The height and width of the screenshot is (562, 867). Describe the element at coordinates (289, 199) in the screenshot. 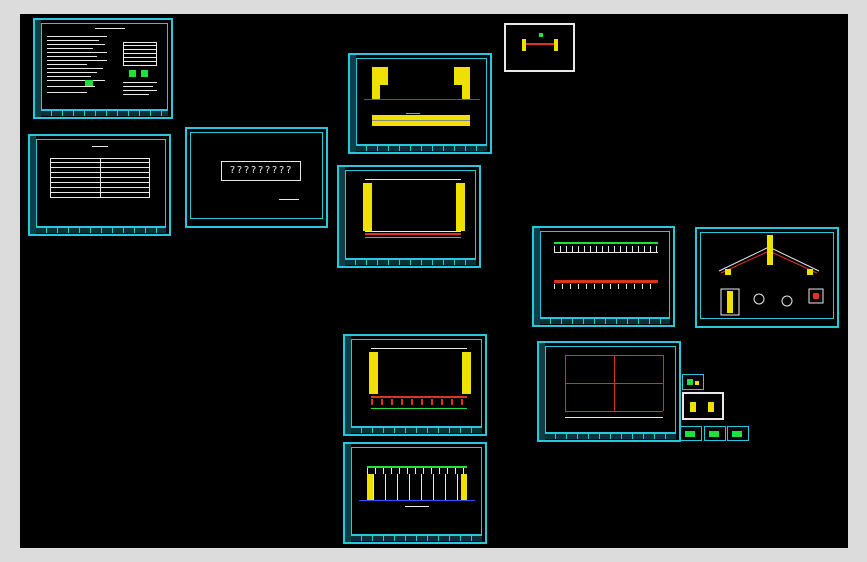

I see `cover-subtitle-line` at that location.